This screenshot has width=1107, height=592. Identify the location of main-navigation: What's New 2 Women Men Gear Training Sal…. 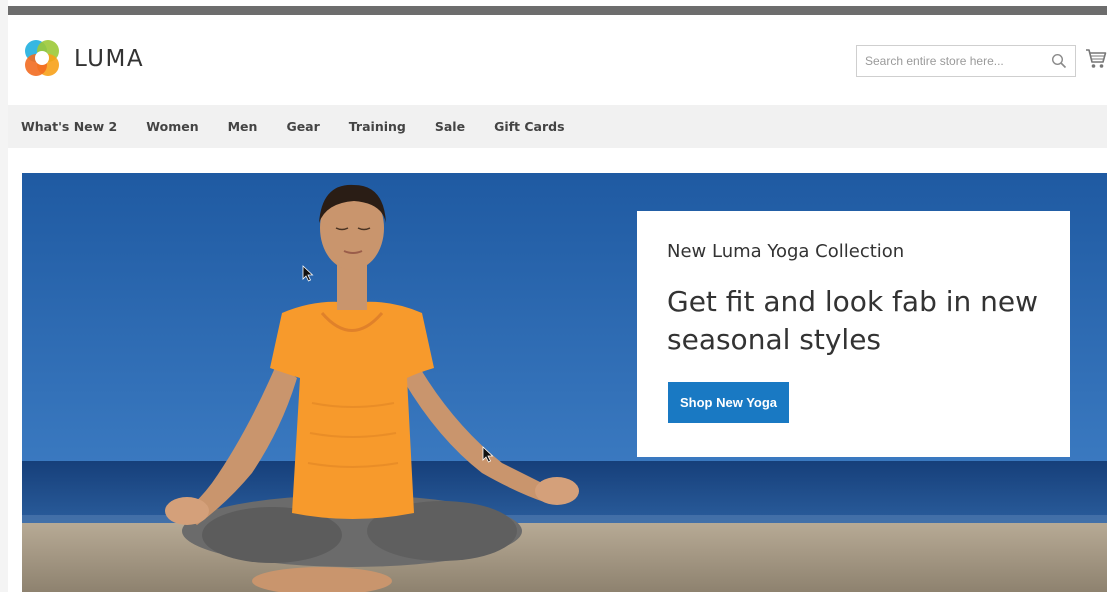
(557, 126).